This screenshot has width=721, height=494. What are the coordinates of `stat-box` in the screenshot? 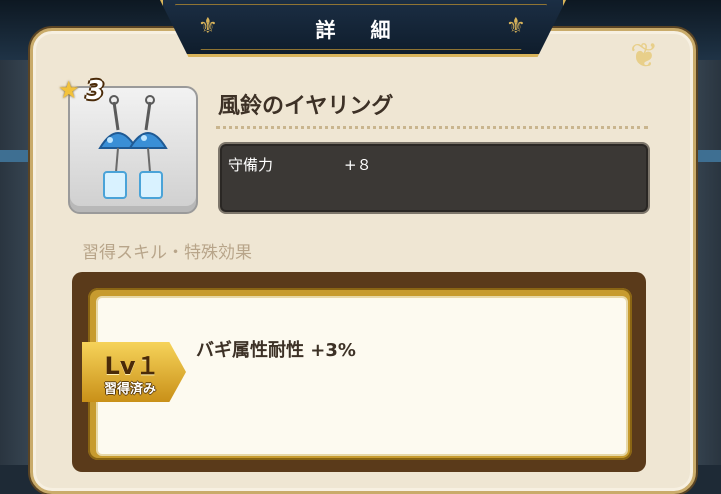 It's located at (434, 178).